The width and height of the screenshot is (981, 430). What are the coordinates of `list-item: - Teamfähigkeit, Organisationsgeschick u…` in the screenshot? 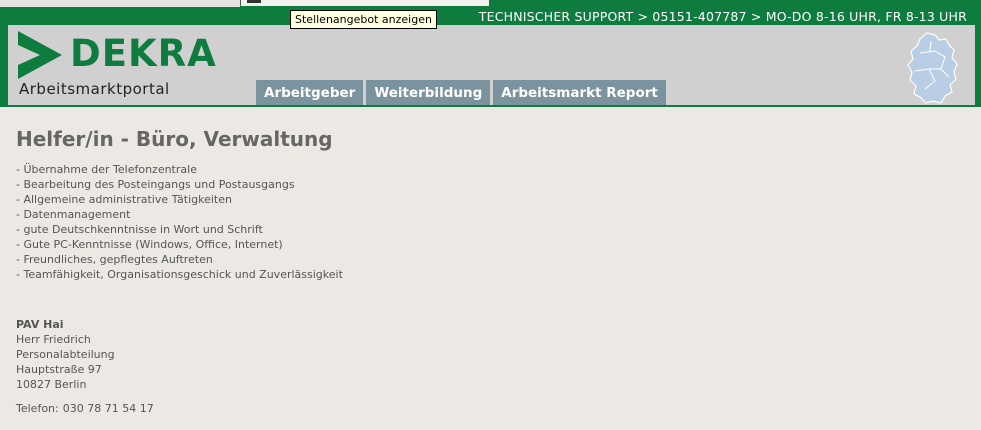 It's located at (179, 274).